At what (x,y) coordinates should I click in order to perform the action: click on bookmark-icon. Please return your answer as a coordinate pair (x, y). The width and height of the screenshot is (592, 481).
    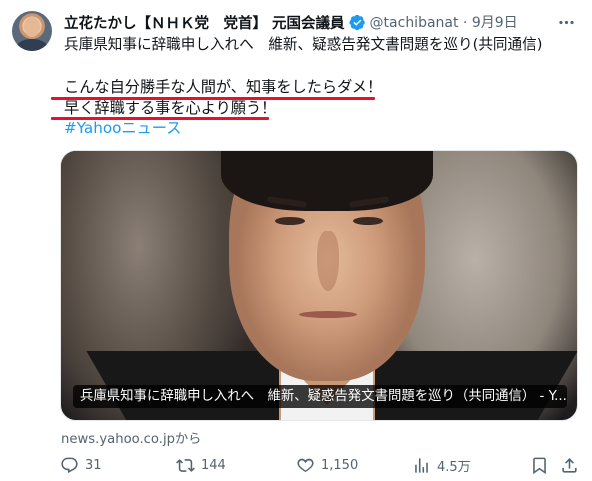
    Looking at the image, I should click on (539, 465).